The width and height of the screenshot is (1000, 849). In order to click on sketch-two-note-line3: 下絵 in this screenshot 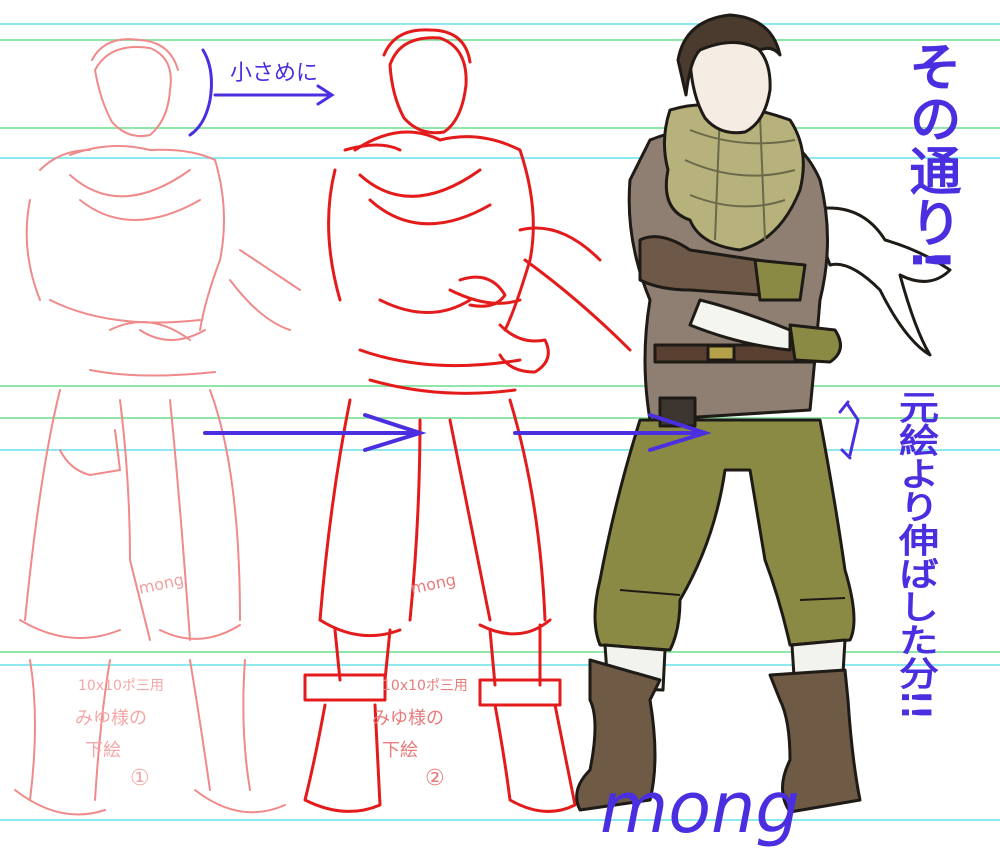, I will do `click(400, 750)`.